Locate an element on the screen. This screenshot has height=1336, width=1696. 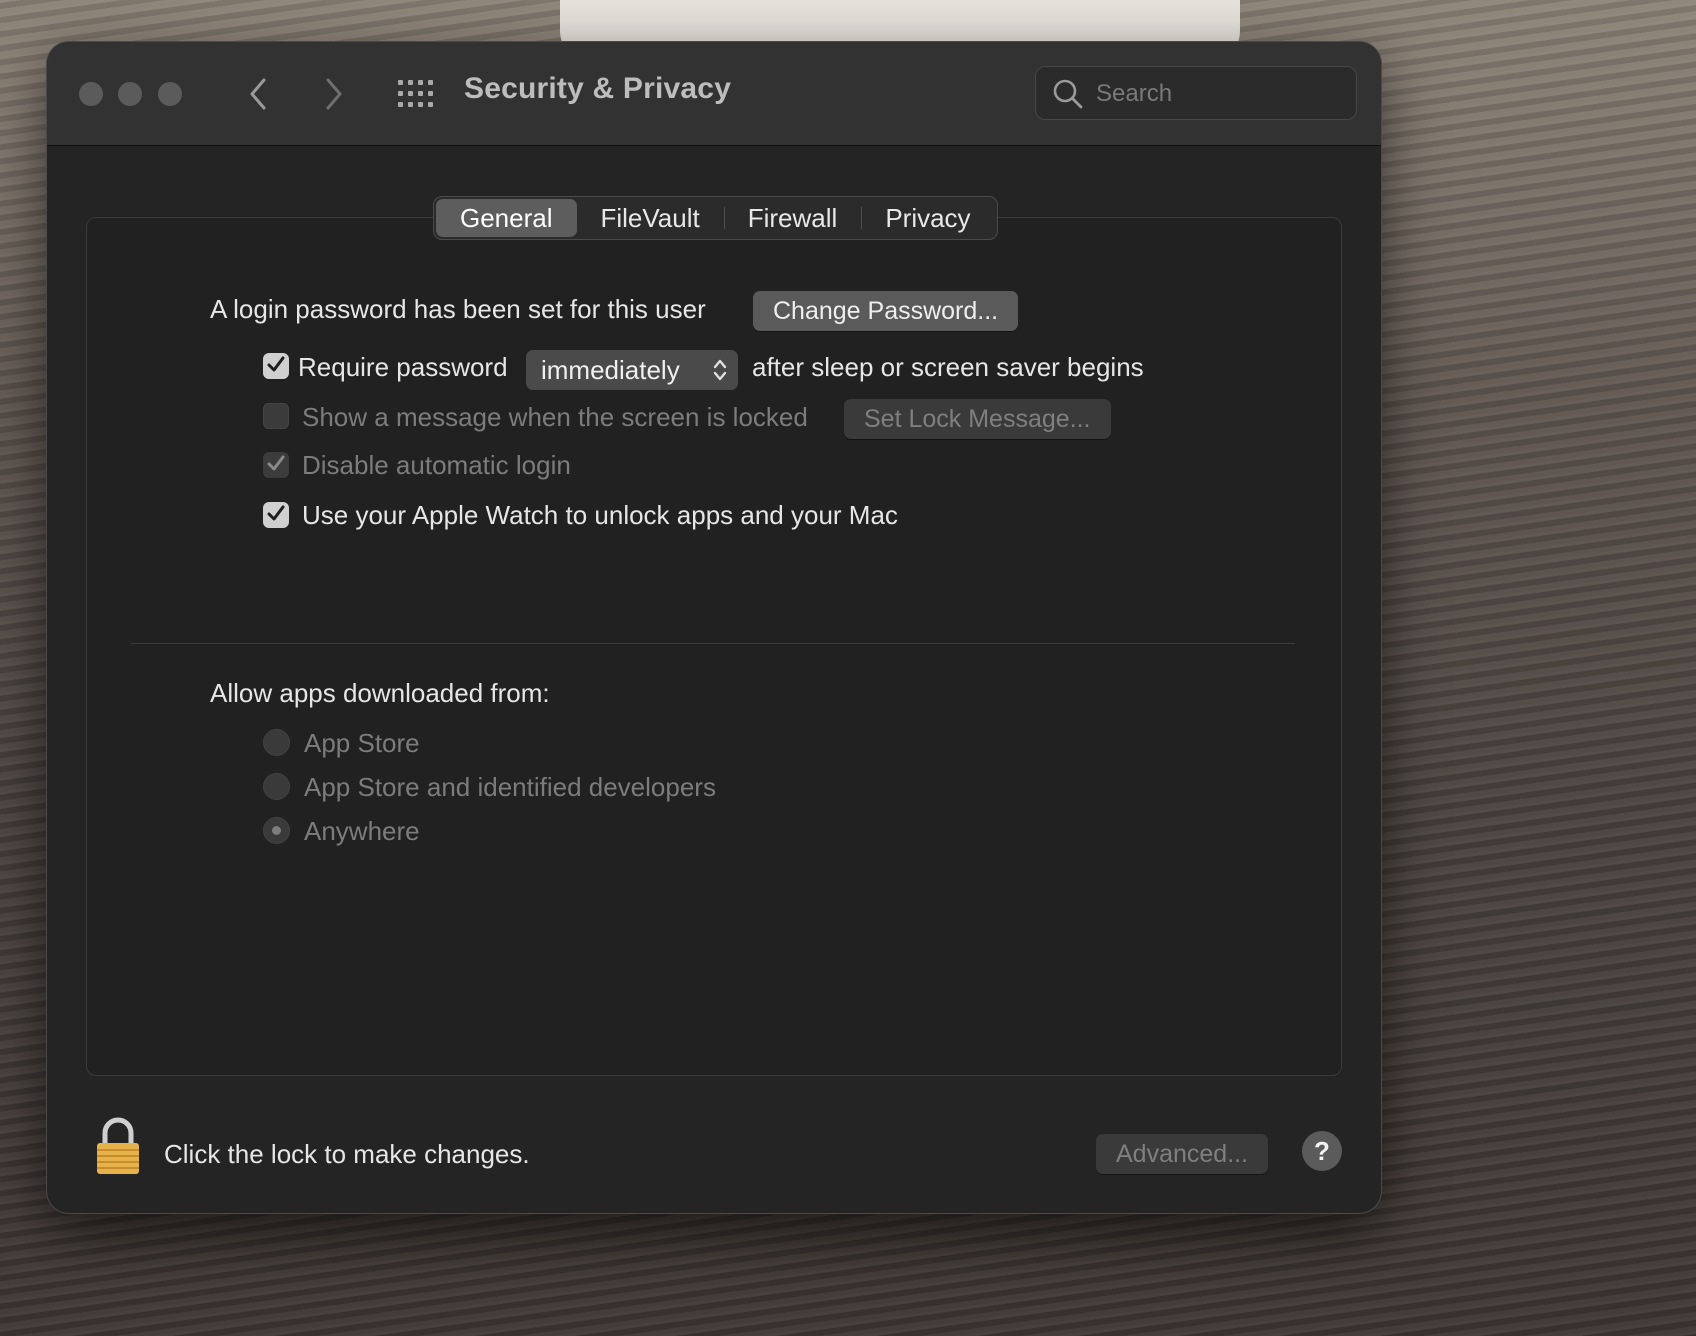
close-window-button is located at coordinates (91, 94).